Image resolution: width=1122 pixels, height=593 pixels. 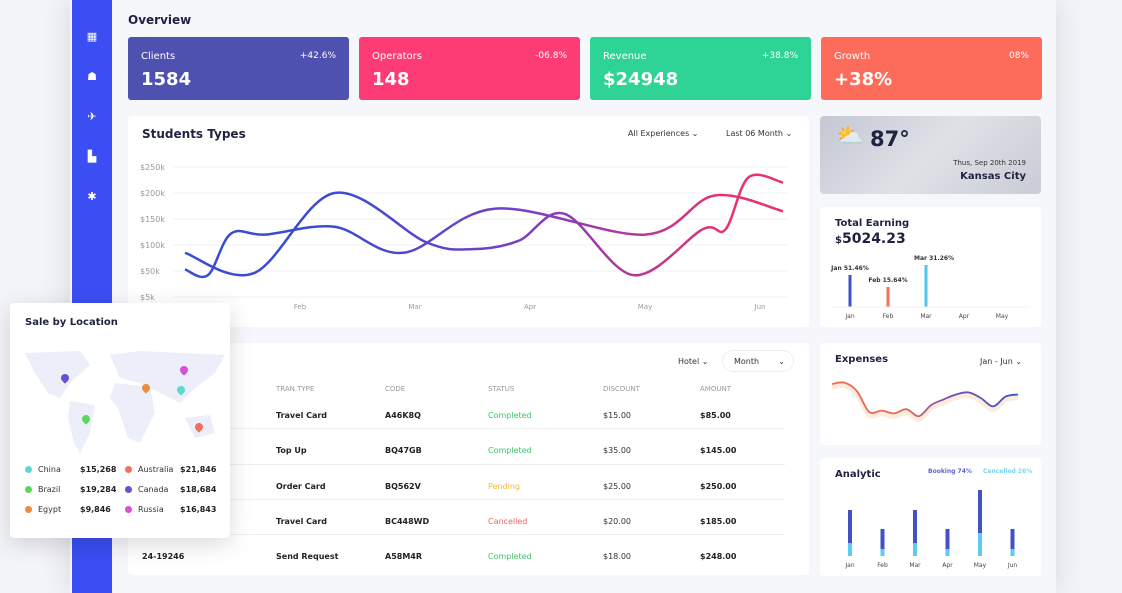 I want to click on dashboard-icon: ▦, so click(x=92, y=37).